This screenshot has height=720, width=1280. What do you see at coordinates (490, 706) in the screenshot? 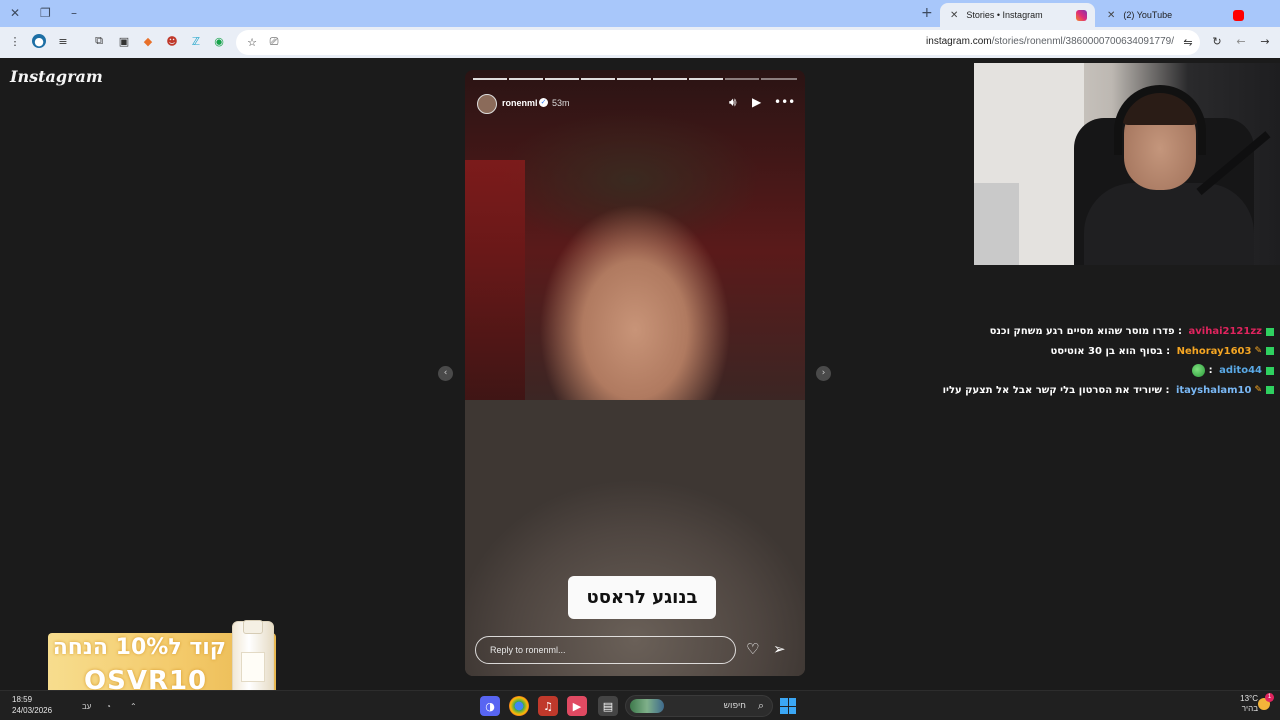
I see `discord-app-icon: ◑` at bounding box center [490, 706].